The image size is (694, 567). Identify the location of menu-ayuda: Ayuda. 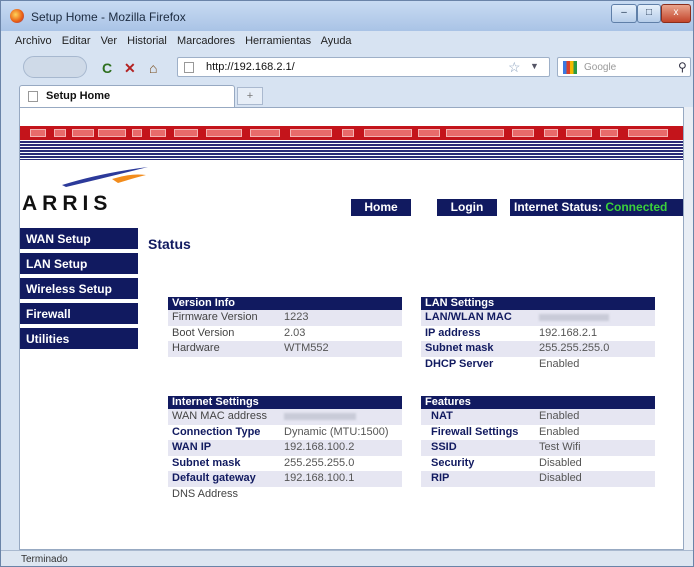
(336, 41).